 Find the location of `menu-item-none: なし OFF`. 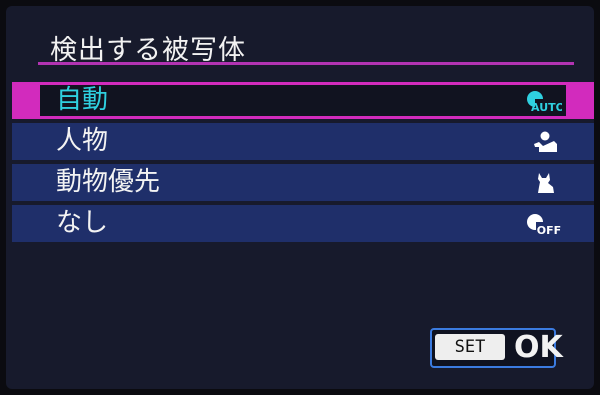

menu-item-none: なし OFF is located at coordinates (303, 223).